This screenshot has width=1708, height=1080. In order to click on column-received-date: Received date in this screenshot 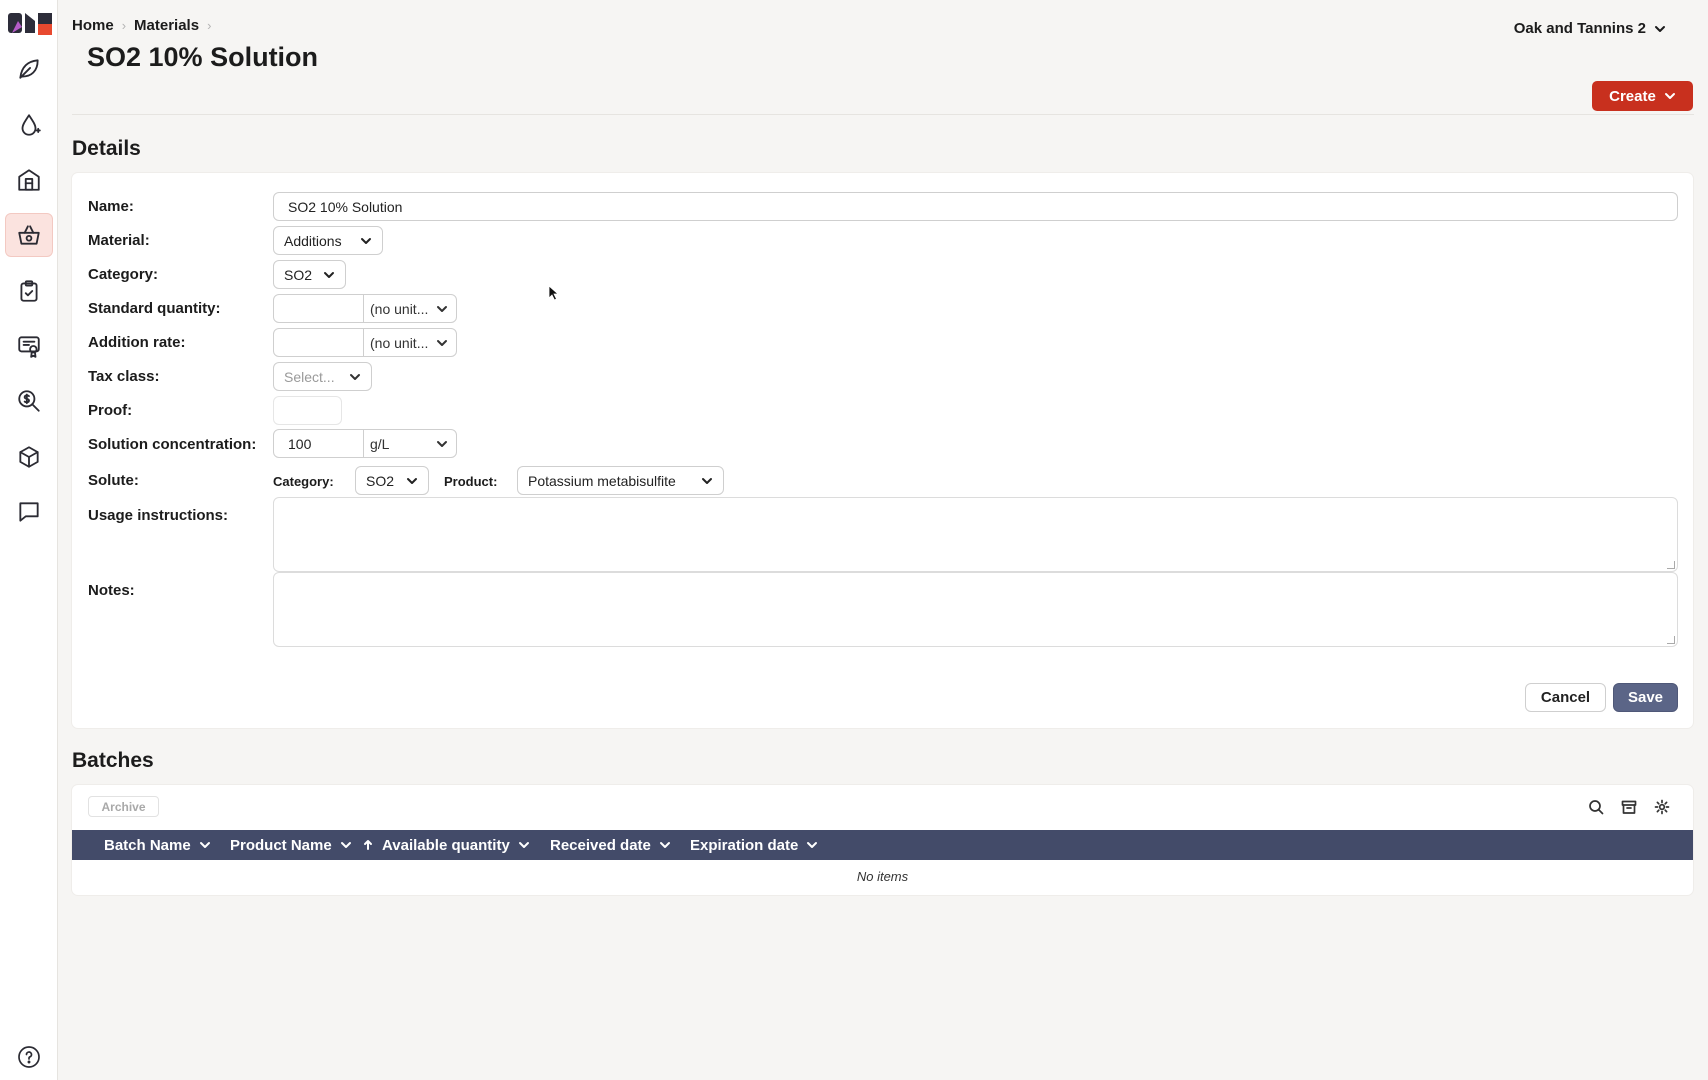, I will do `click(610, 845)`.